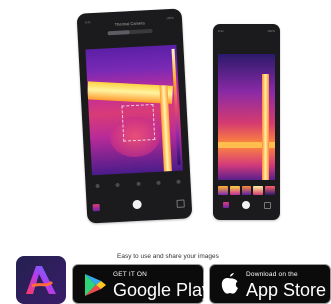 Image resolution: width=331 pixels, height=304 pixels. I want to click on mode-switch-active, so click(118, 33).